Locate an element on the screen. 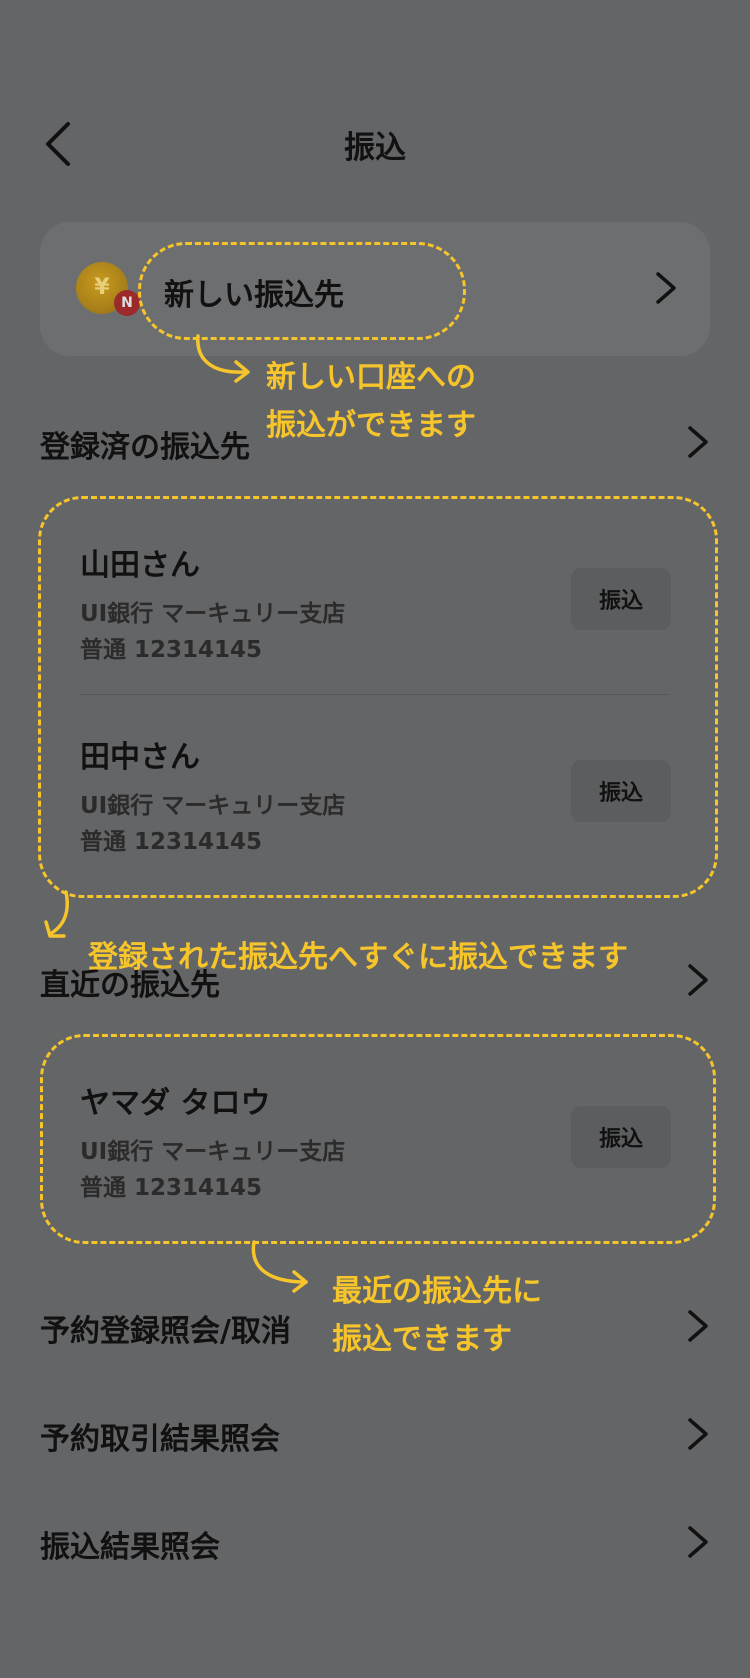  transfer-results-link: 振込結果照会 is located at coordinates (130, 1544).